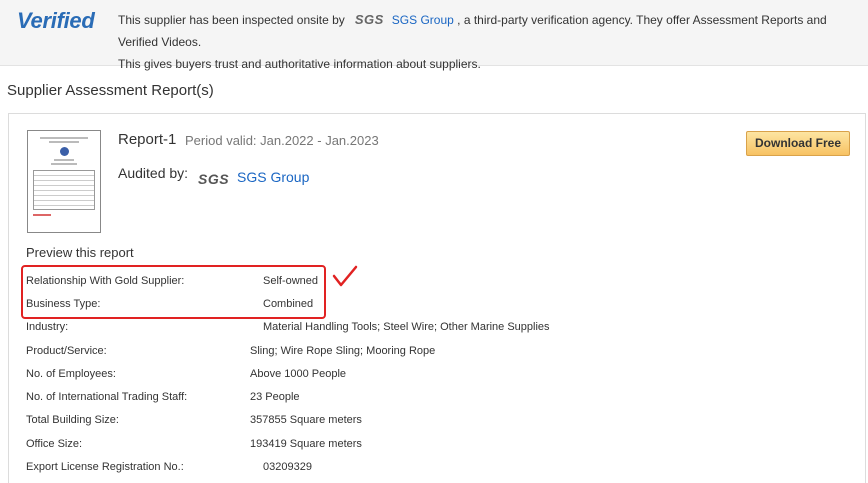 Image resolution: width=868 pixels, height=483 pixels. I want to click on sgs-group-link: SGS Group, so click(423, 20).